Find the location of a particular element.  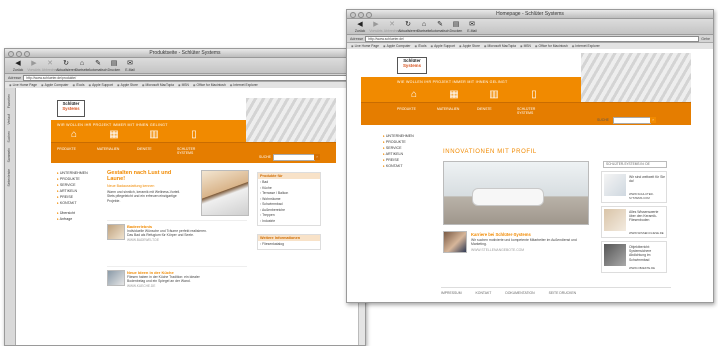

left-subnav-item: Anfrage is located at coordinates (66, 219).